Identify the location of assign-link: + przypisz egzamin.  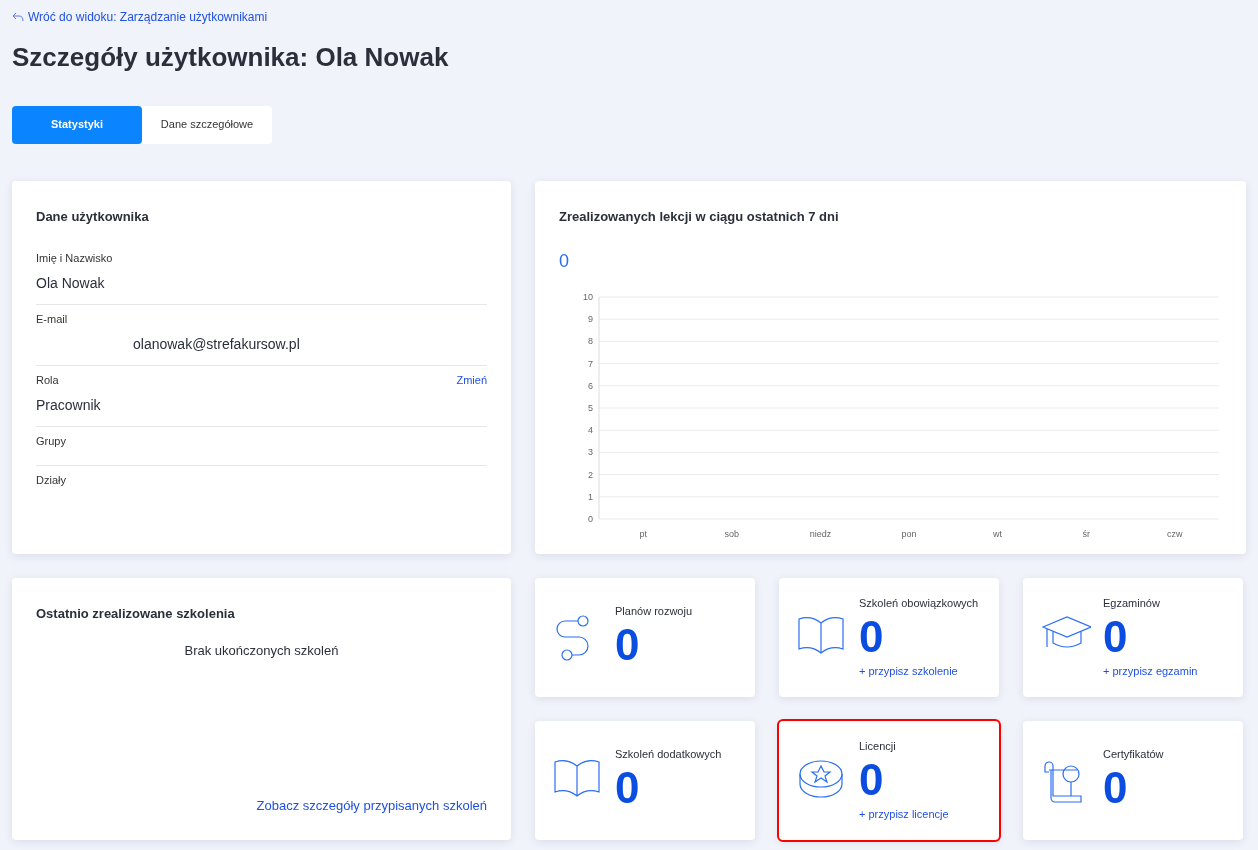
(1150, 671).